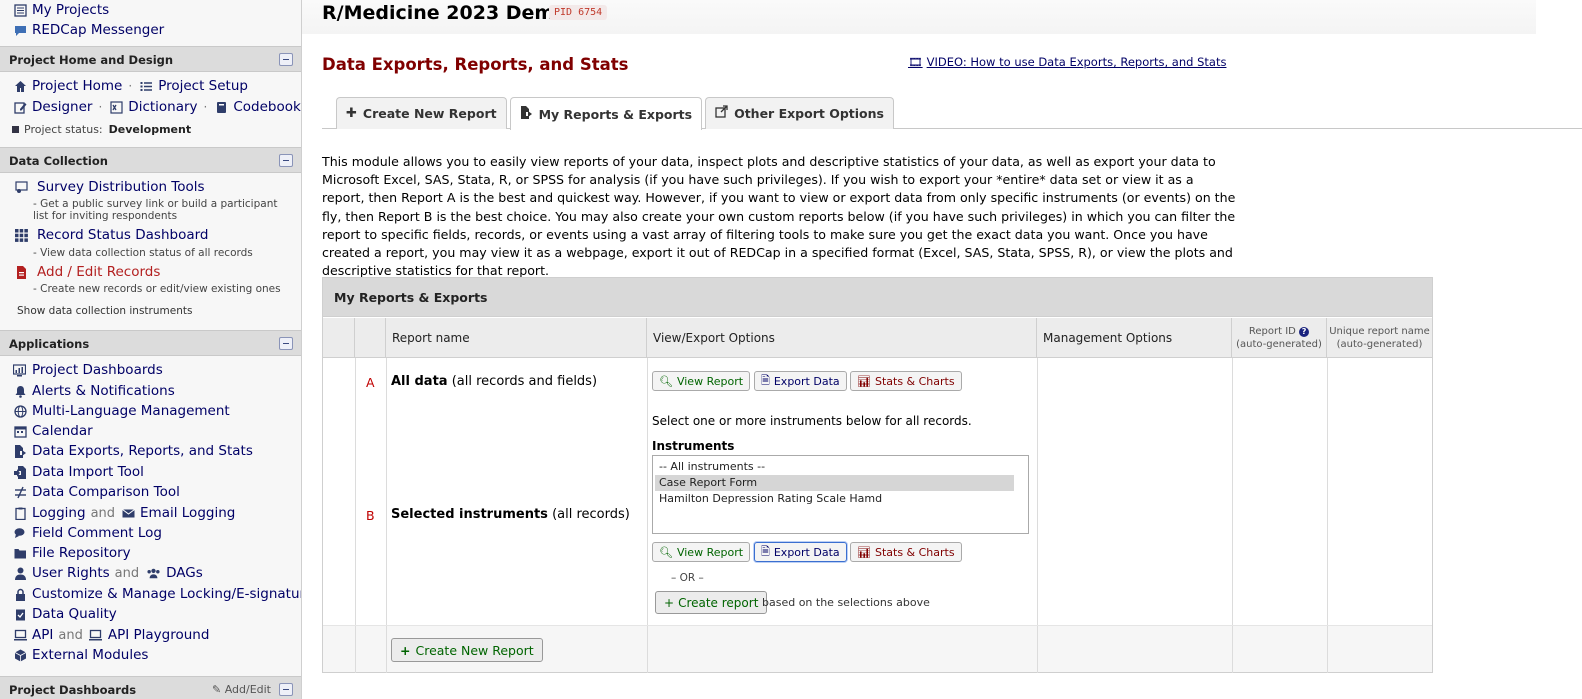 This screenshot has height=699, width=1582. Describe the element at coordinates (919, 17) in the screenshot. I see `project-header: R/Medicine 2023 Demo PID 6754` at that location.